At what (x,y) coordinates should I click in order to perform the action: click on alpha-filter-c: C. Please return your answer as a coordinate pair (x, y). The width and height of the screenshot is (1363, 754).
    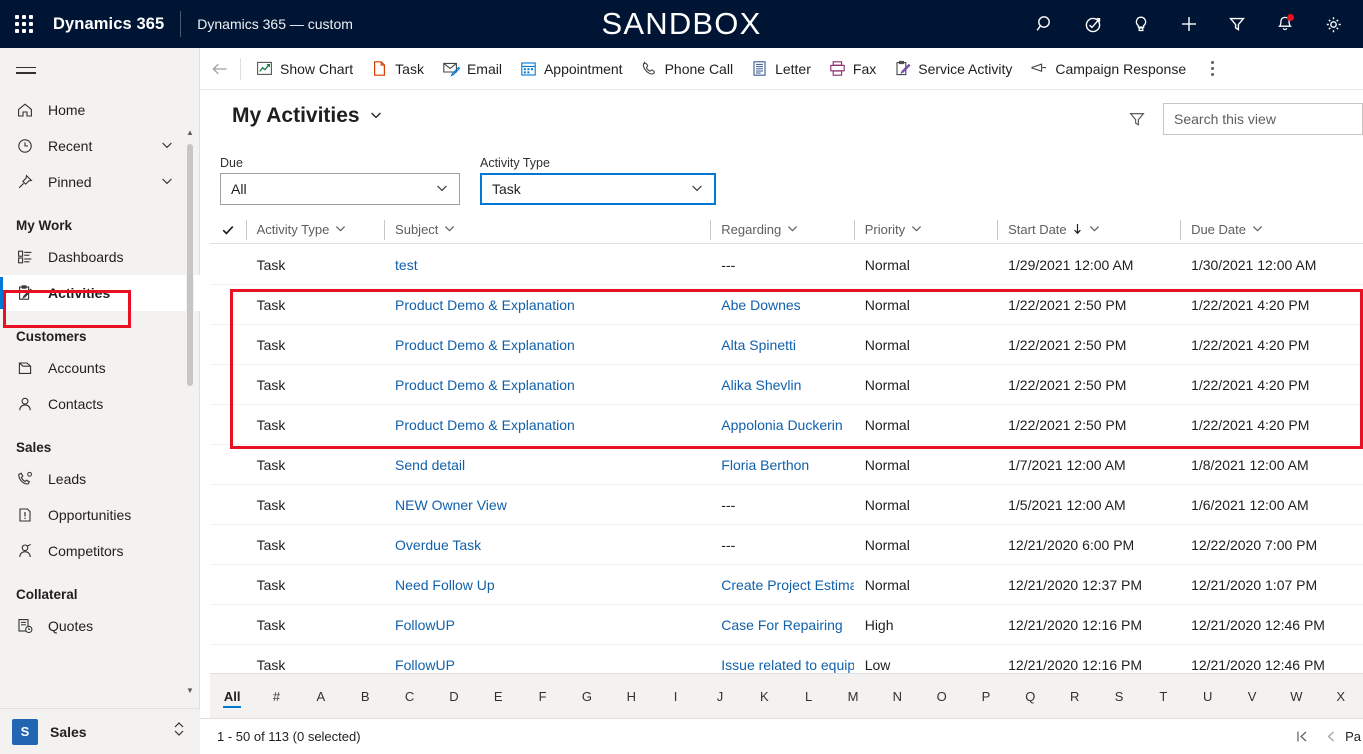
    Looking at the image, I should click on (409, 696).